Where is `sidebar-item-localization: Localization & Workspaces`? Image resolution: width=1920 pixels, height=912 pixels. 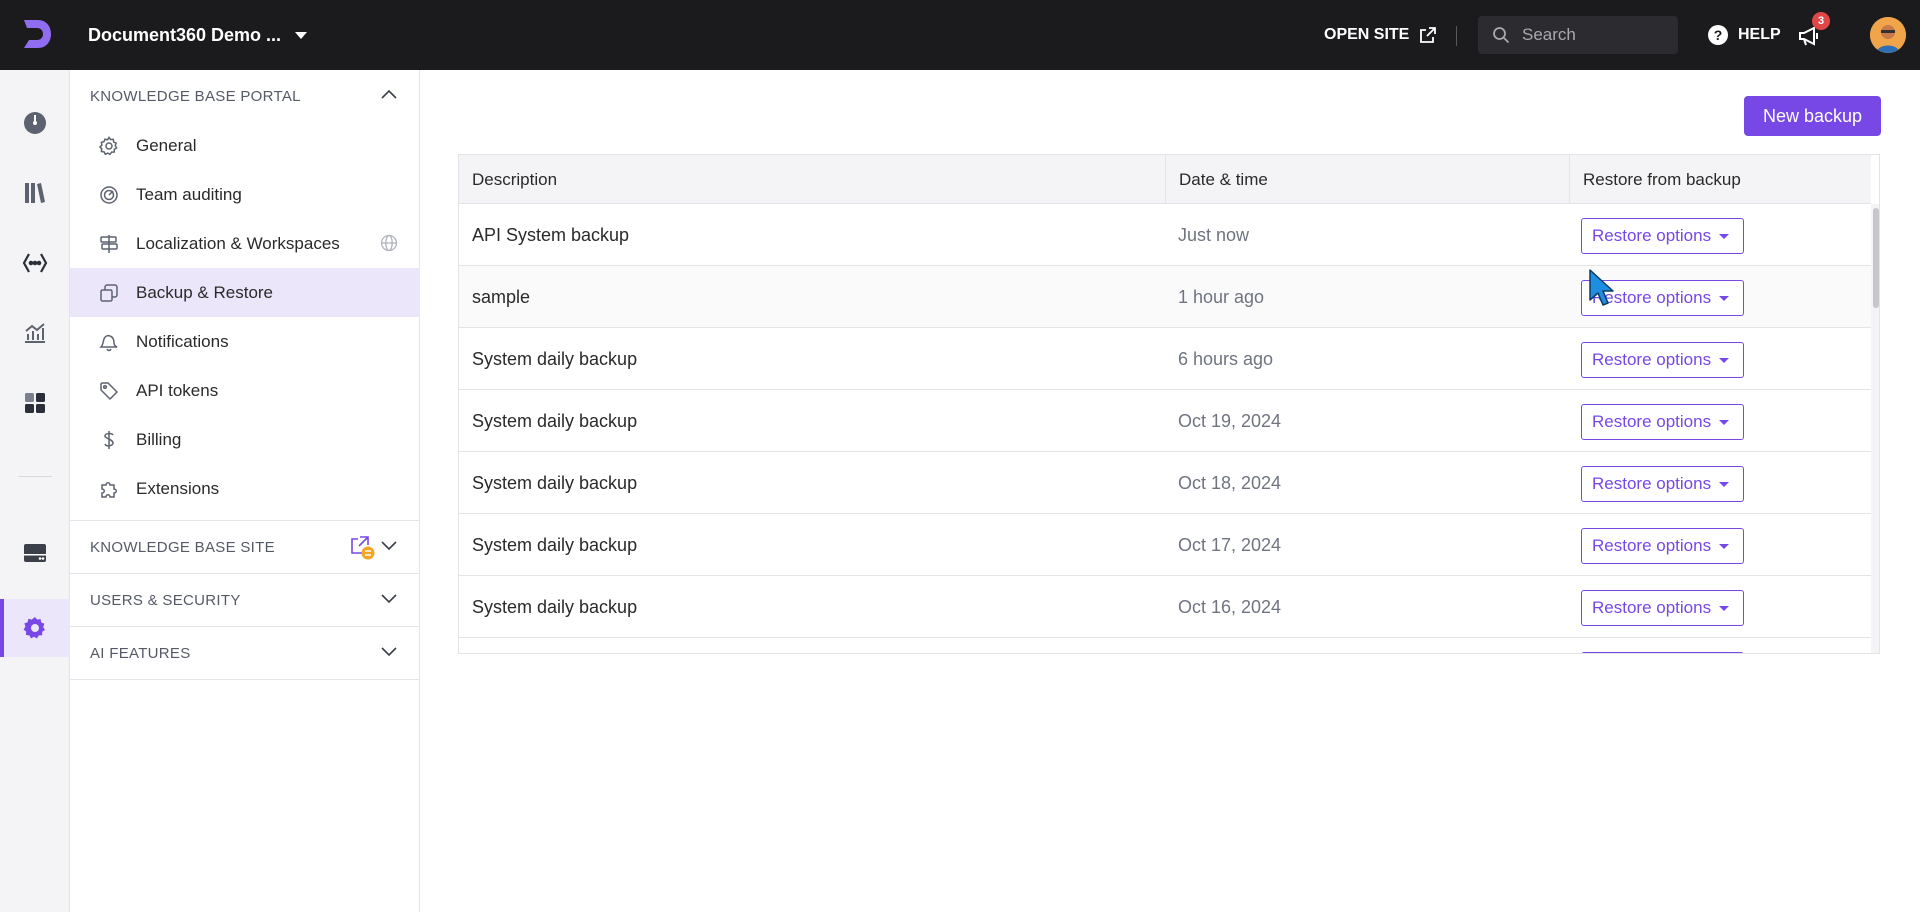
sidebar-item-localization: Localization & Workspaces is located at coordinates (245, 243).